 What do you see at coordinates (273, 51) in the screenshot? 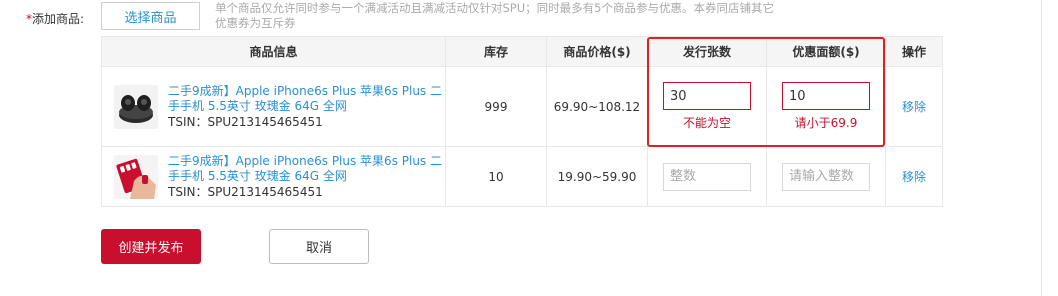
I see `header-goods-info: 商品信息` at bounding box center [273, 51].